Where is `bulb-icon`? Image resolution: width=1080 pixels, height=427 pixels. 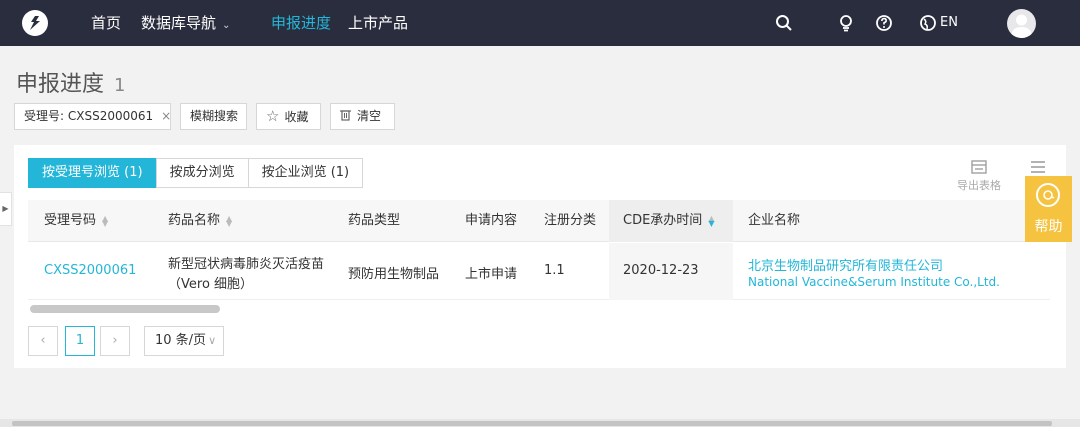
bulb-icon is located at coordinates (846, 23).